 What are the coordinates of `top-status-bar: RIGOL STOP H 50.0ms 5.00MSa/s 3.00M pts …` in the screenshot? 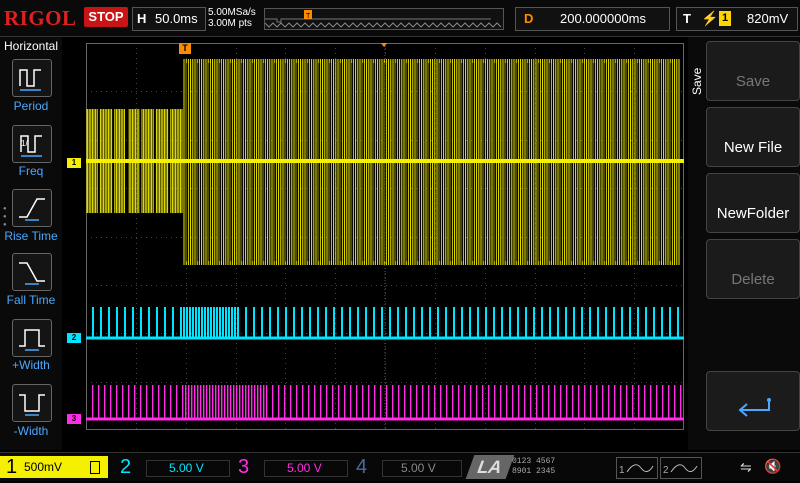 It's located at (400, 18).